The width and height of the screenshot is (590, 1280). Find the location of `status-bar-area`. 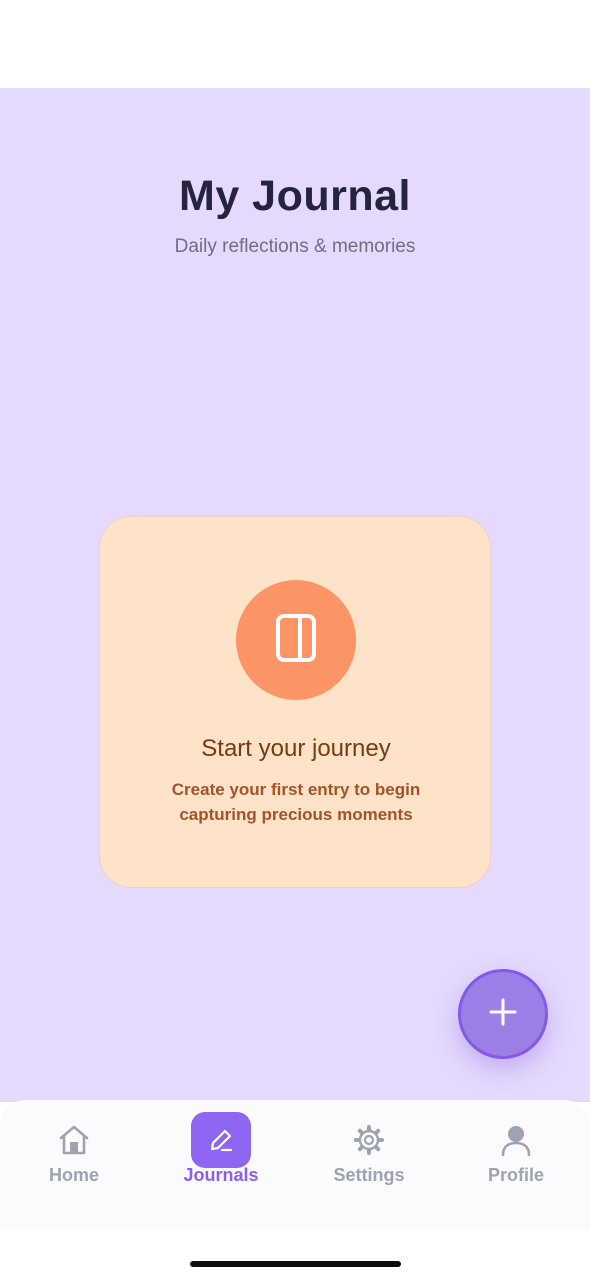

status-bar-area is located at coordinates (295, 44).